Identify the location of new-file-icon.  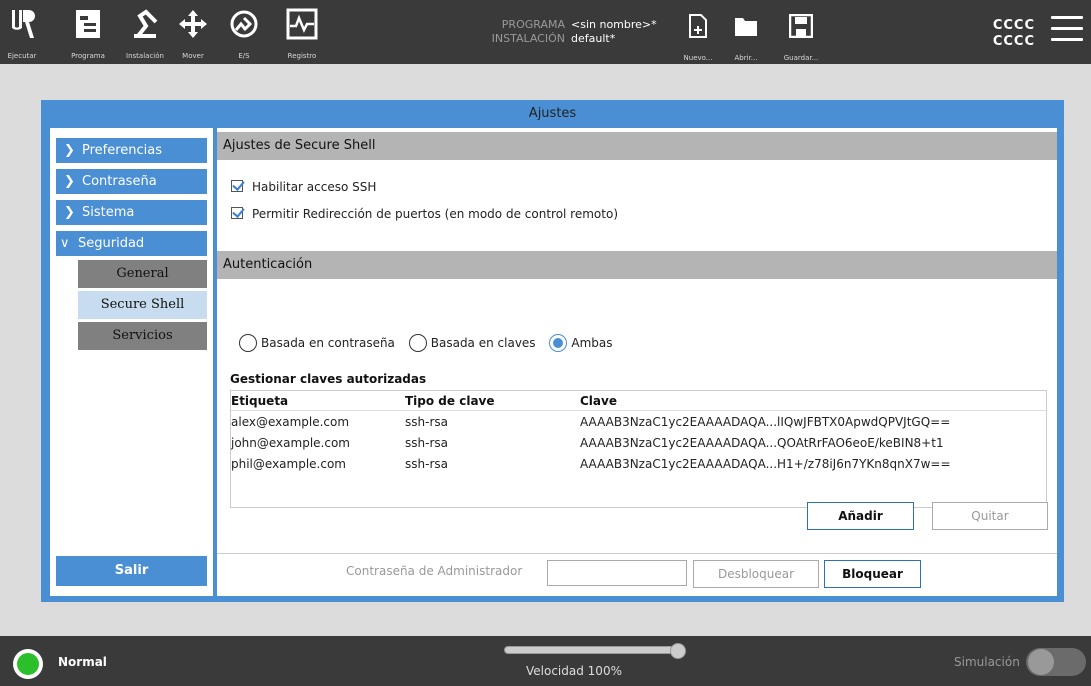
(698, 26).